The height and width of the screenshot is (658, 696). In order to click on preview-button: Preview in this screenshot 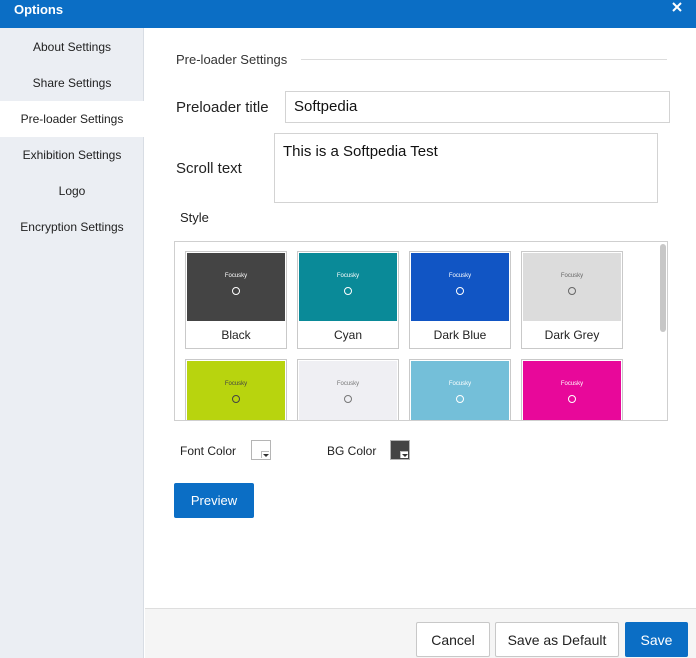, I will do `click(214, 500)`.